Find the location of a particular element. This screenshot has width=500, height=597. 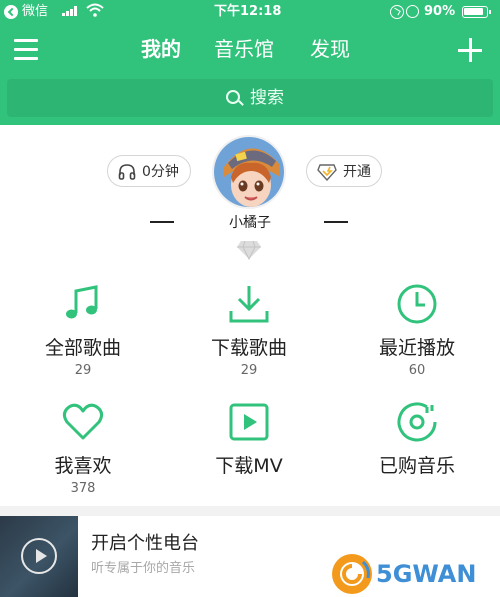

download-icon is located at coordinates (249, 304).